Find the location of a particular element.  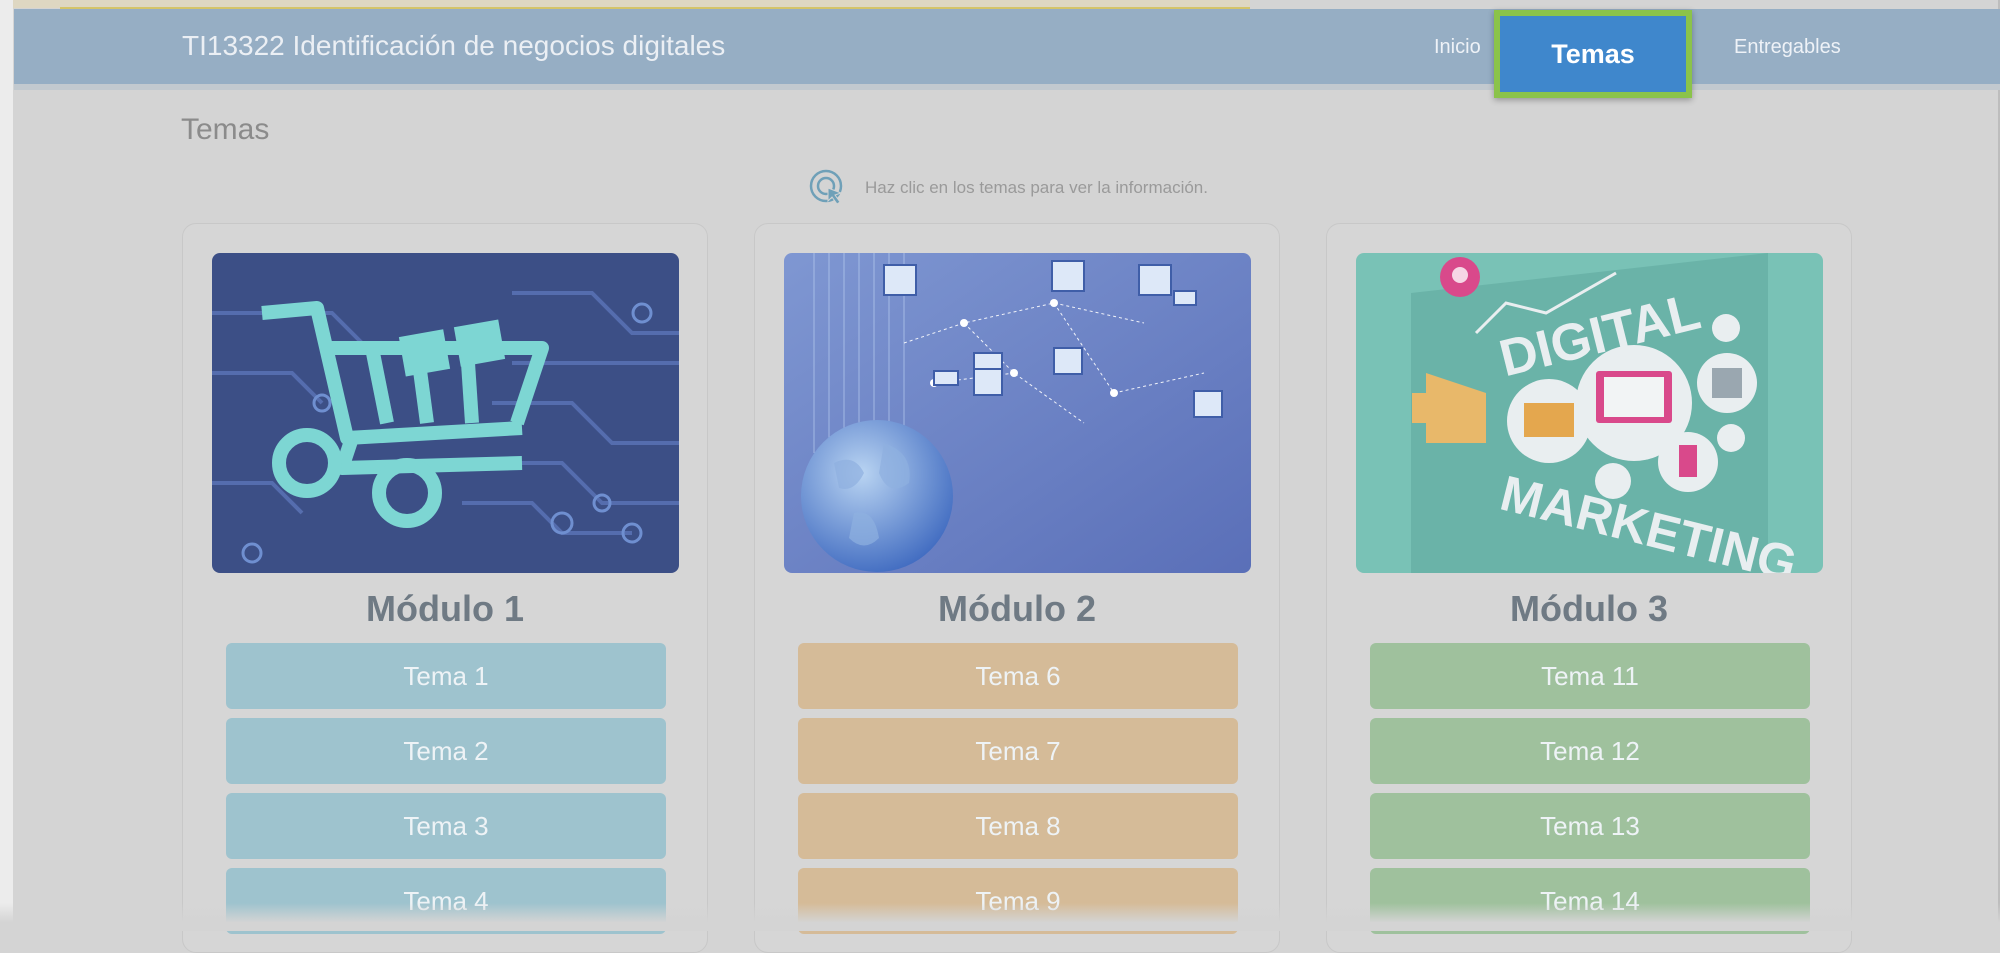

topic-button-tema-2: Tema 2 is located at coordinates (446, 751).